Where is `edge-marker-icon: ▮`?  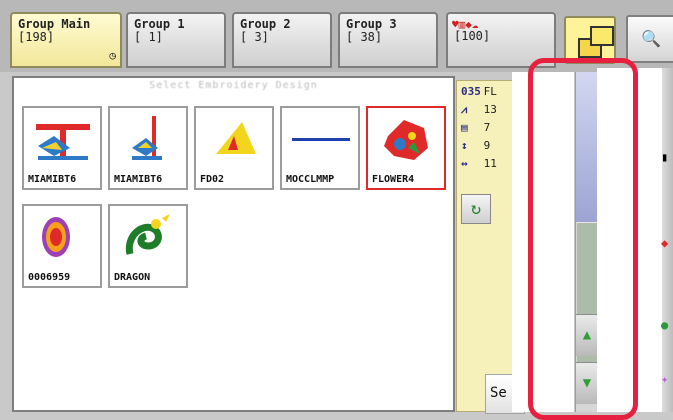 edge-marker-icon: ▮ is located at coordinates (665, 157).